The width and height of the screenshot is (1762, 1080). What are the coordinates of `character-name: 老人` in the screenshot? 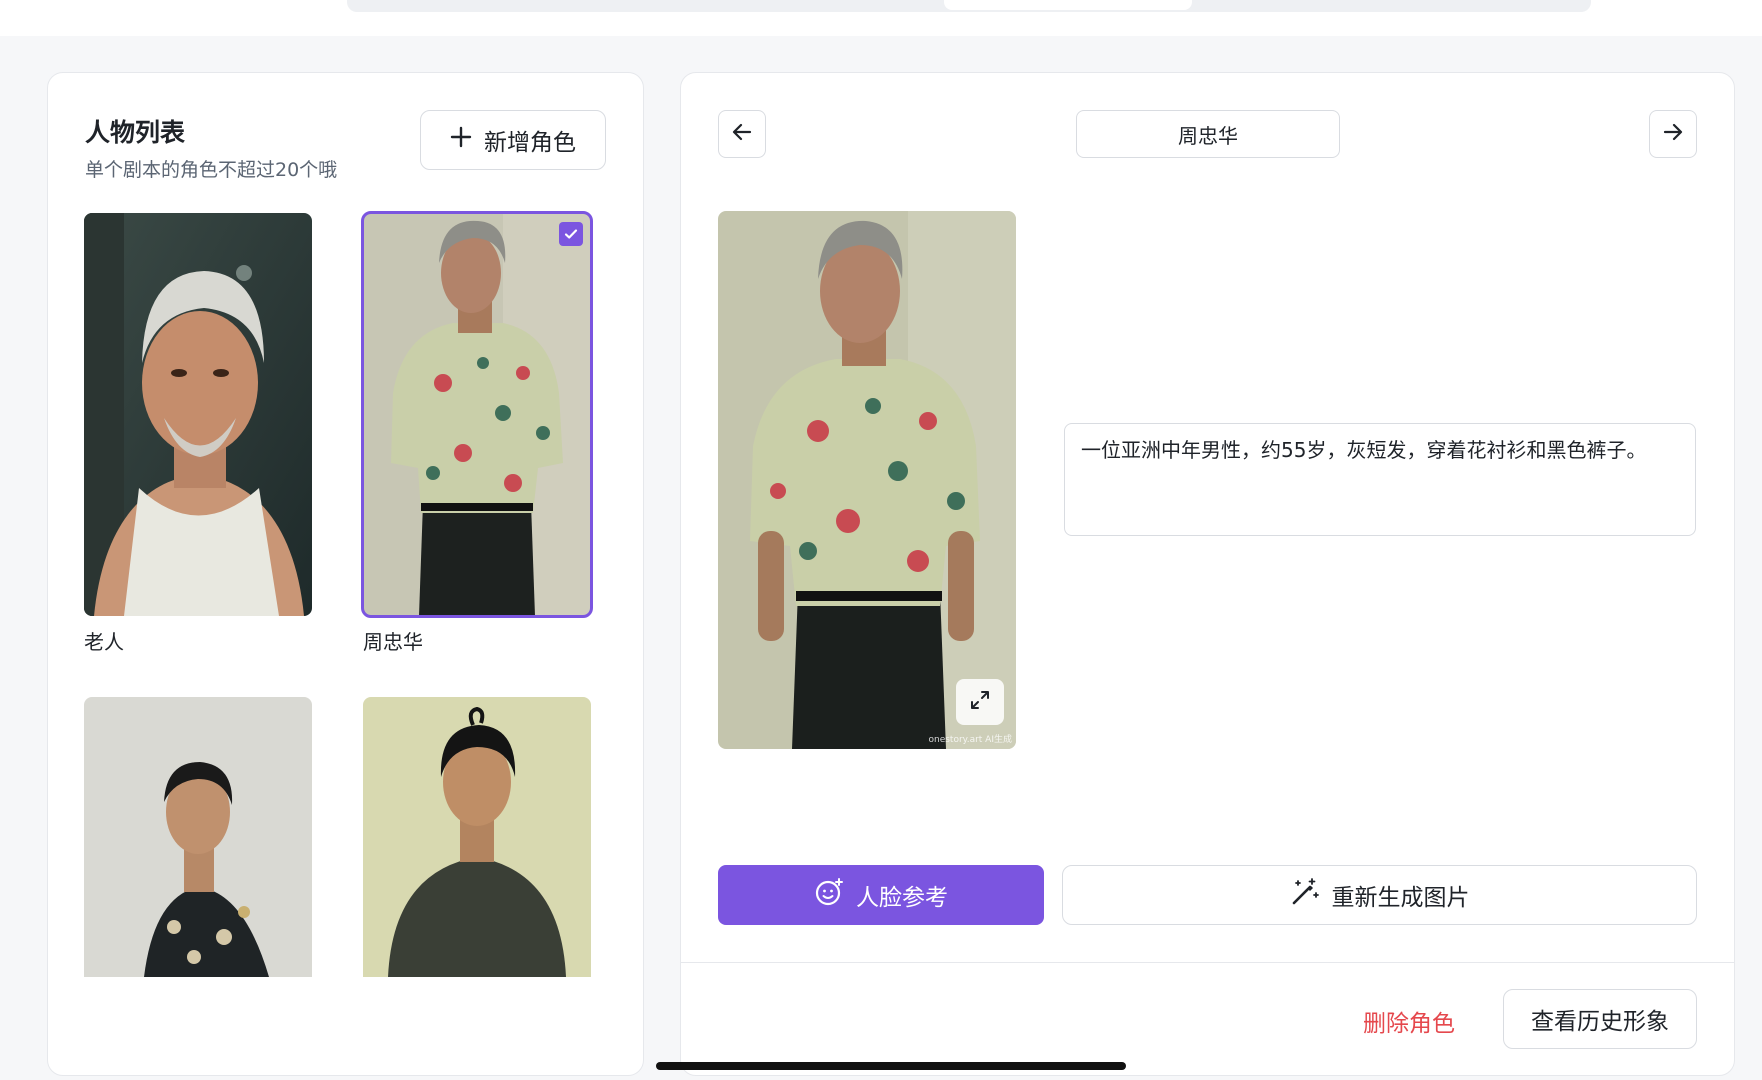 It's located at (104, 642).